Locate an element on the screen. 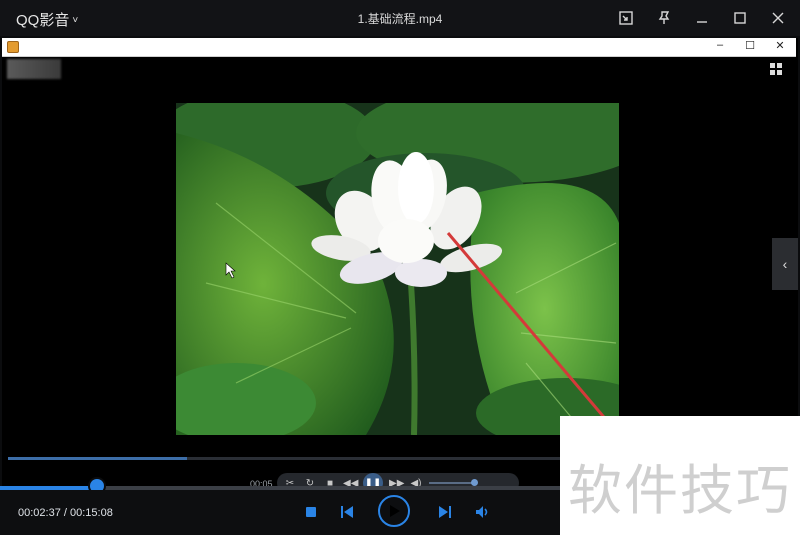  inner-maximize-button: ☐ is located at coordinates (750, 45).